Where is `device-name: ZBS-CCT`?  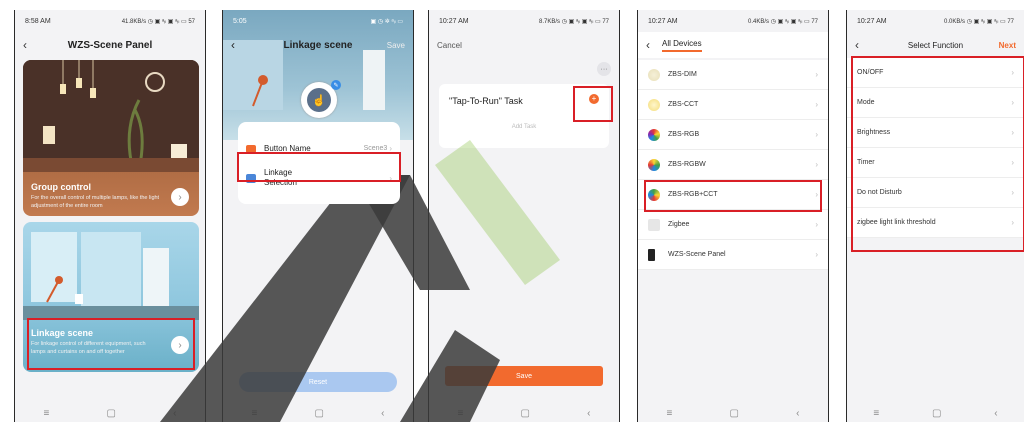 device-name: ZBS-CCT is located at coordinates (683, 104).